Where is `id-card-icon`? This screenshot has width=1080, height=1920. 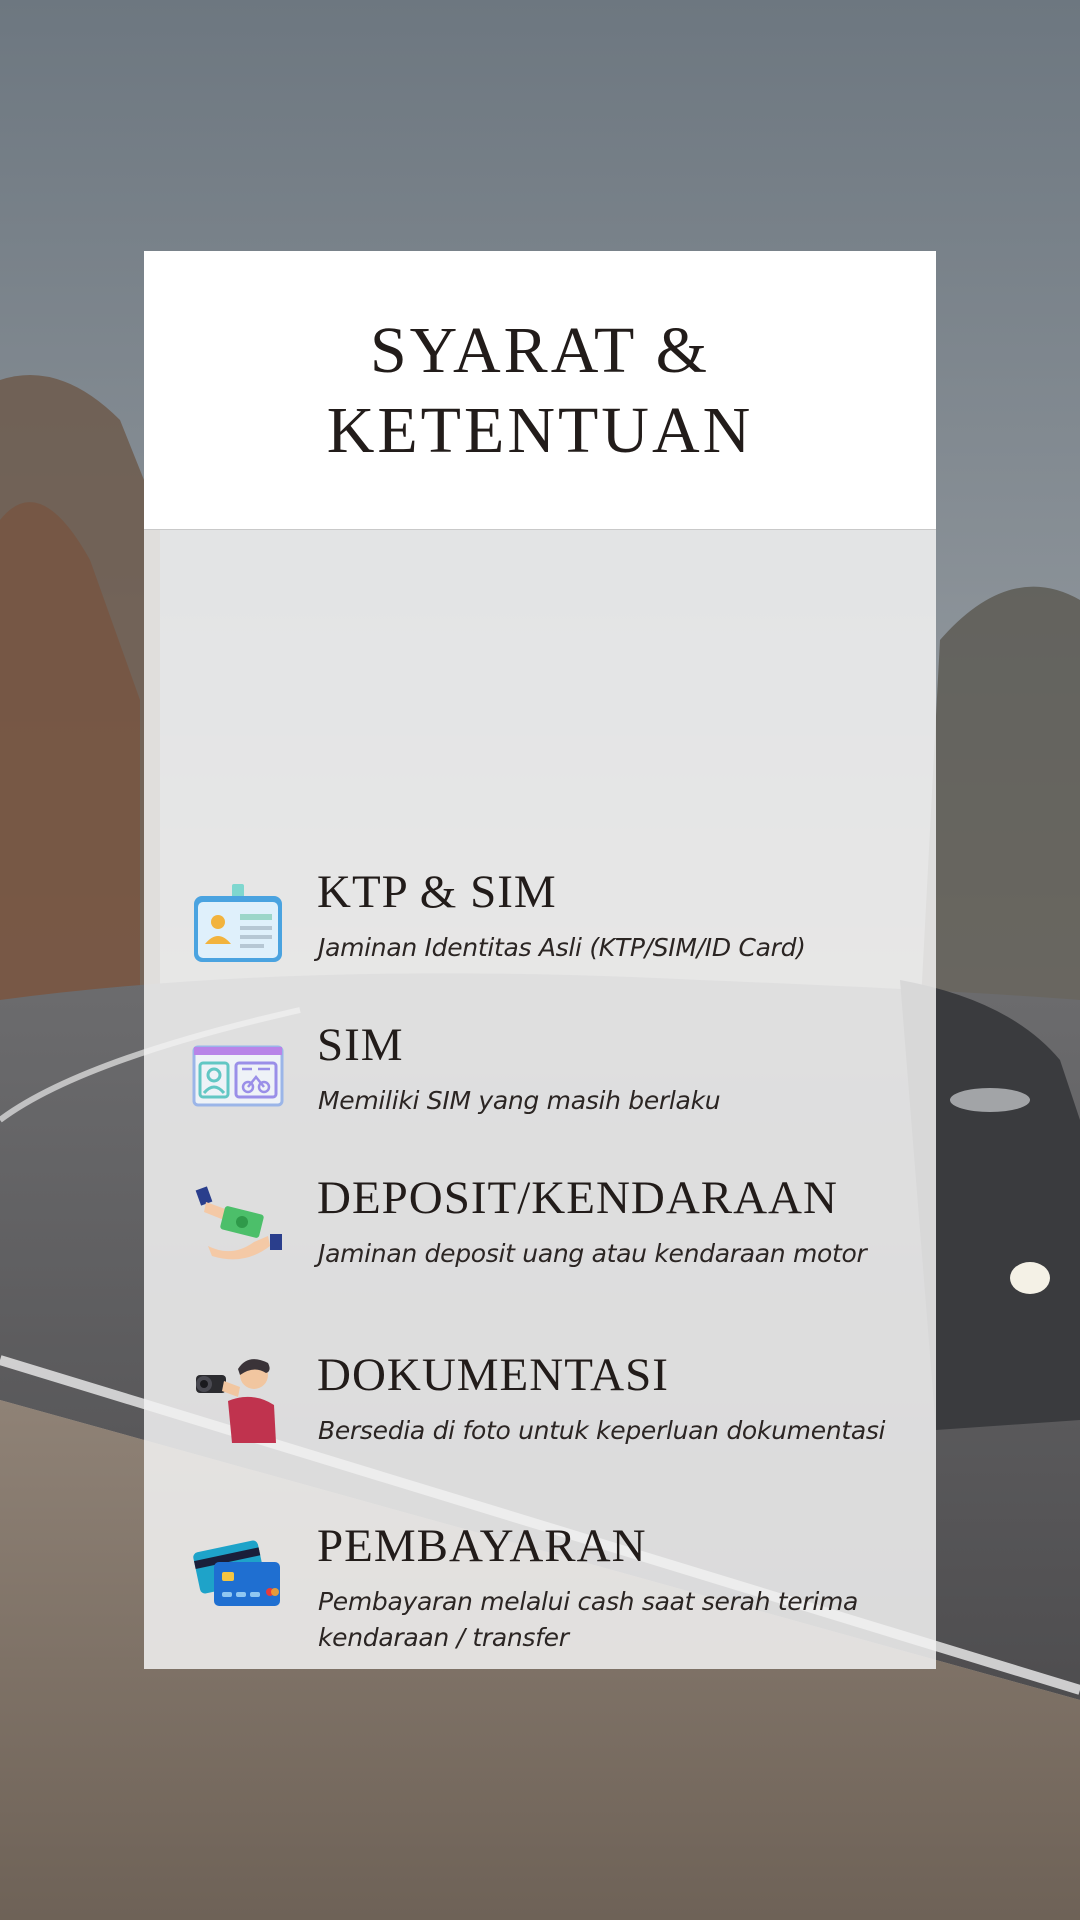
id-card-icon is located at coordinates (238, 926).